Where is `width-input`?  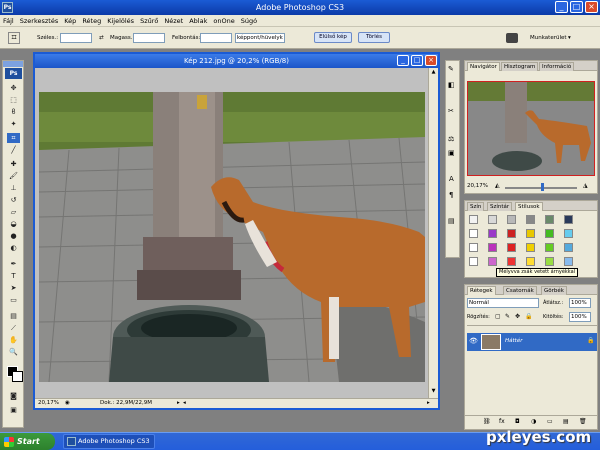 width-input is located at coordinates (76, 38).